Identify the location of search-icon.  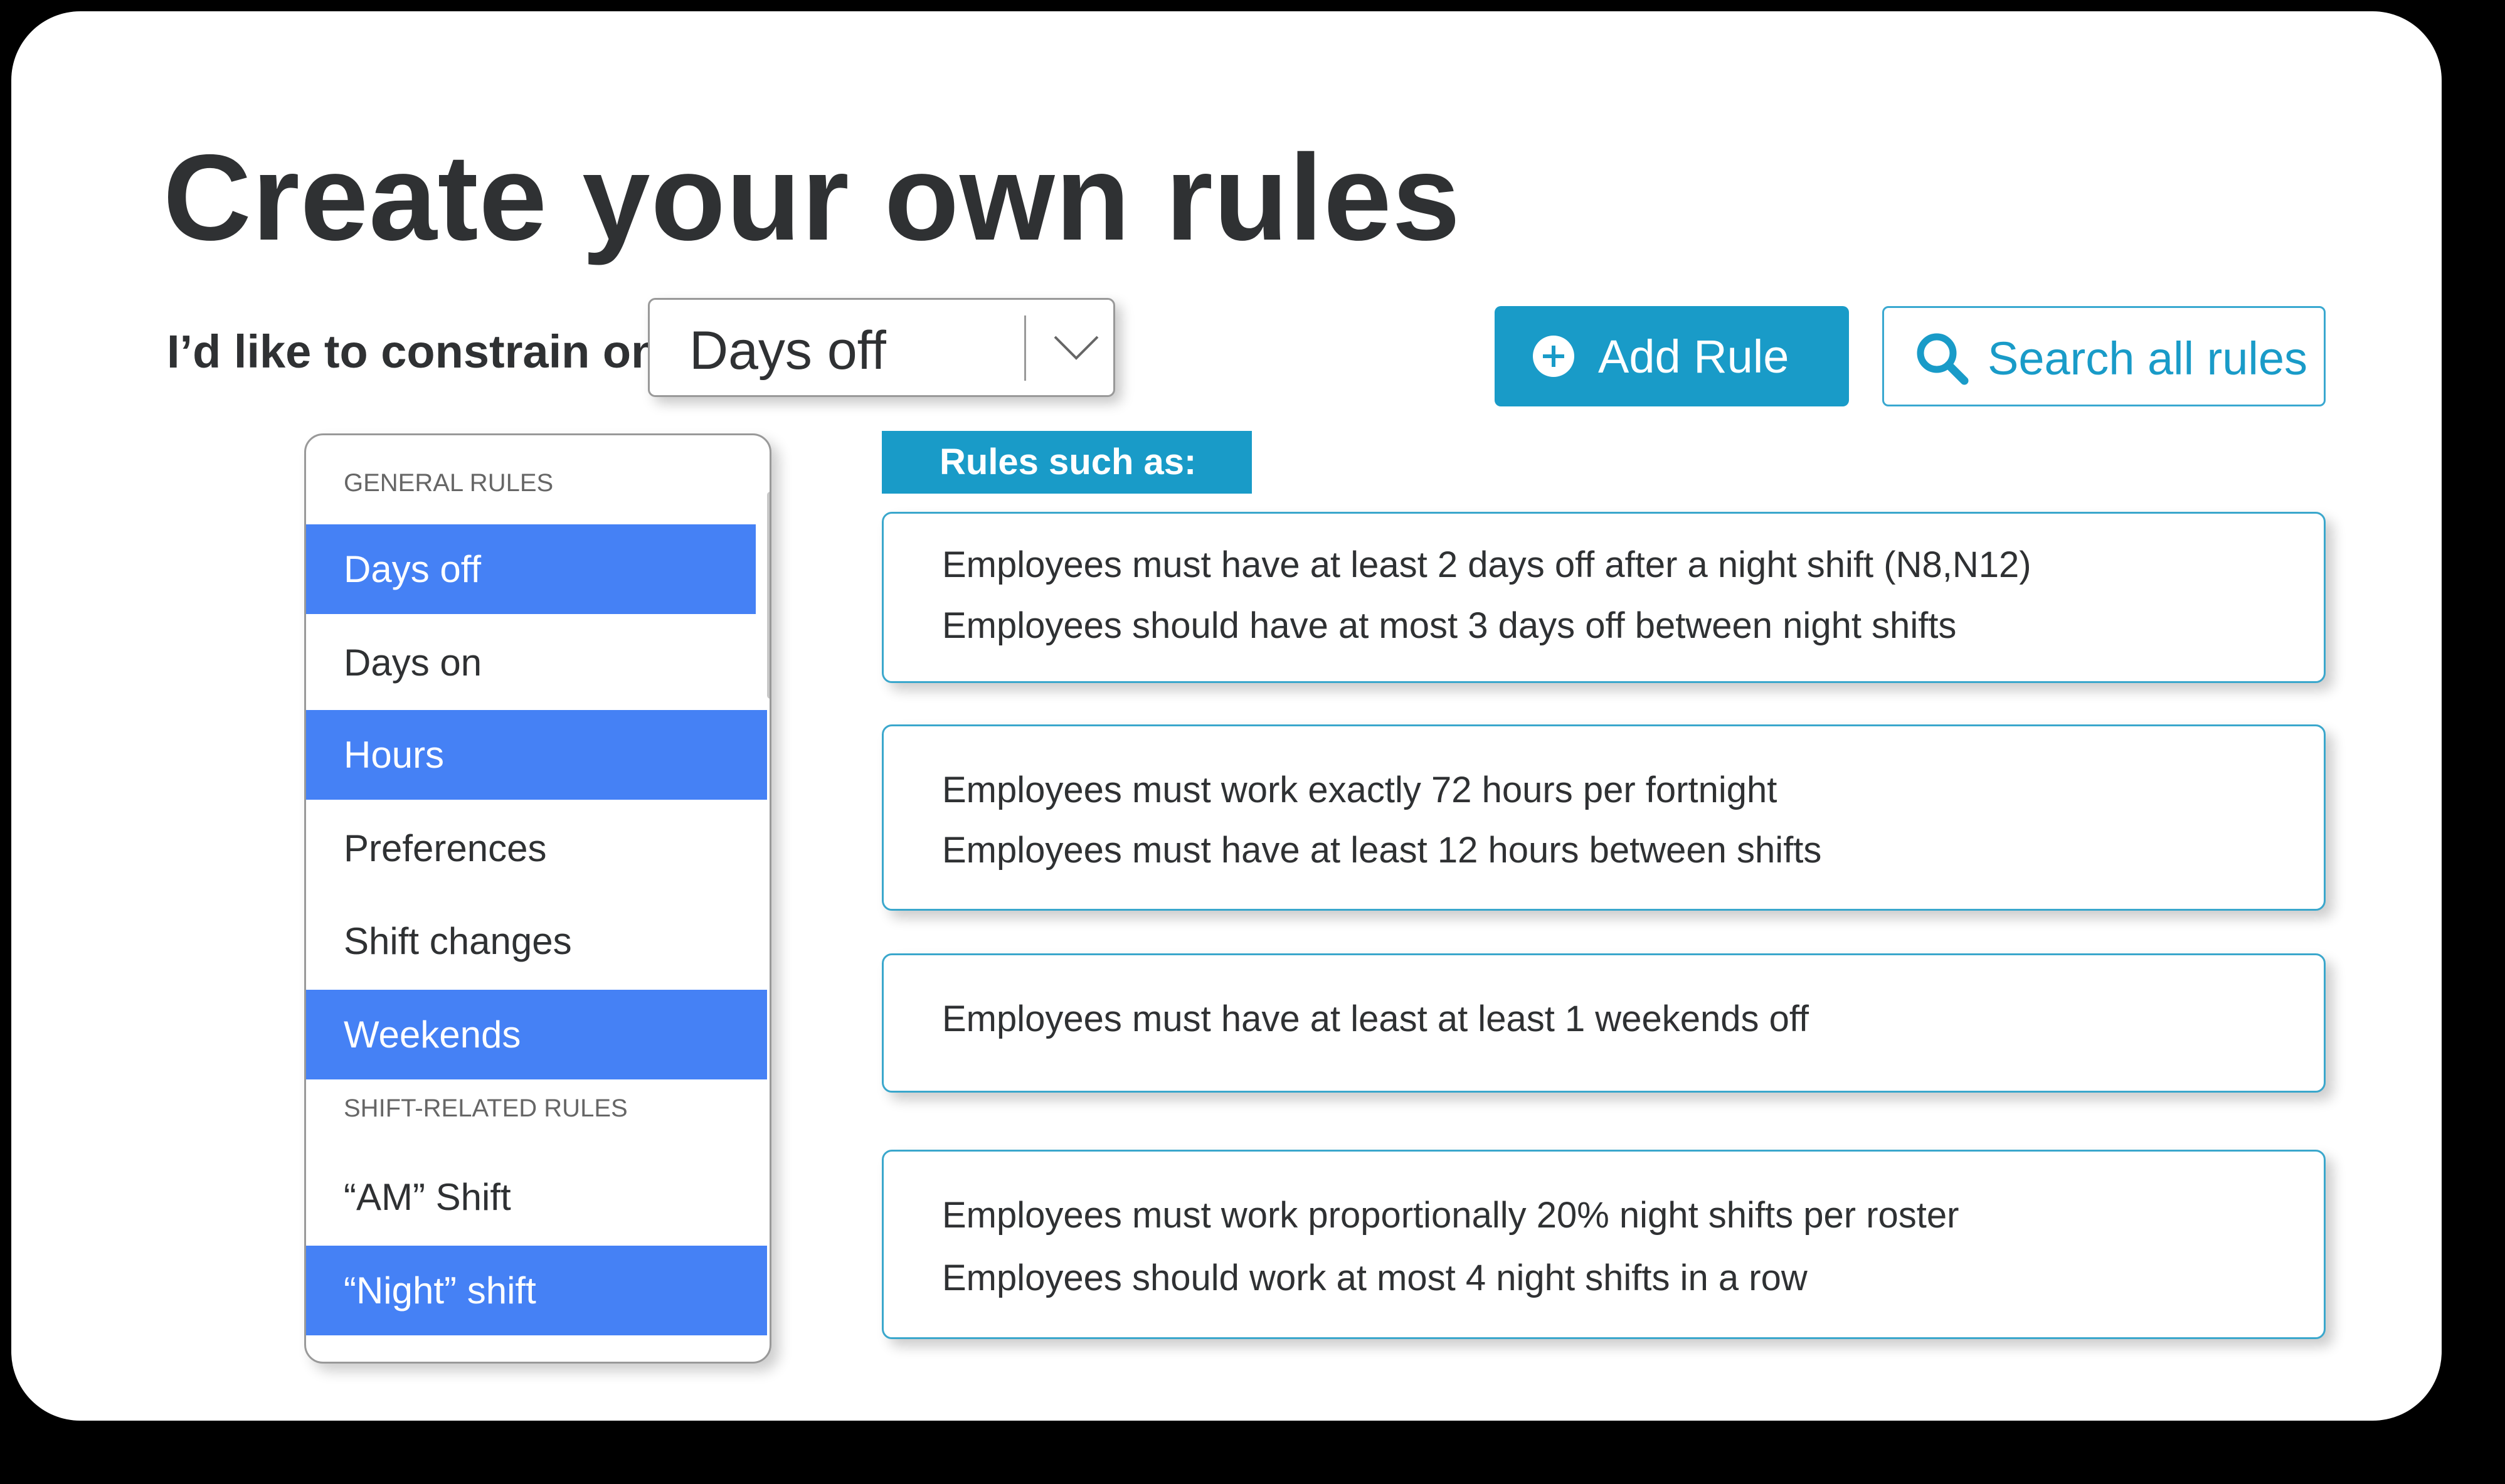
(1943, 359).